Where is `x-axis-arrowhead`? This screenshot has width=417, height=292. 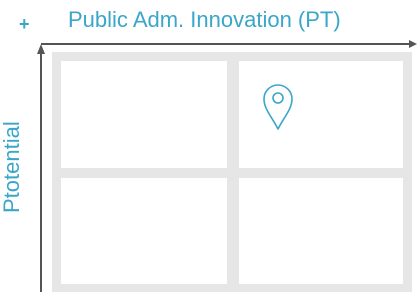
x-axis-arrowhead is located at coordinates (413, 44).